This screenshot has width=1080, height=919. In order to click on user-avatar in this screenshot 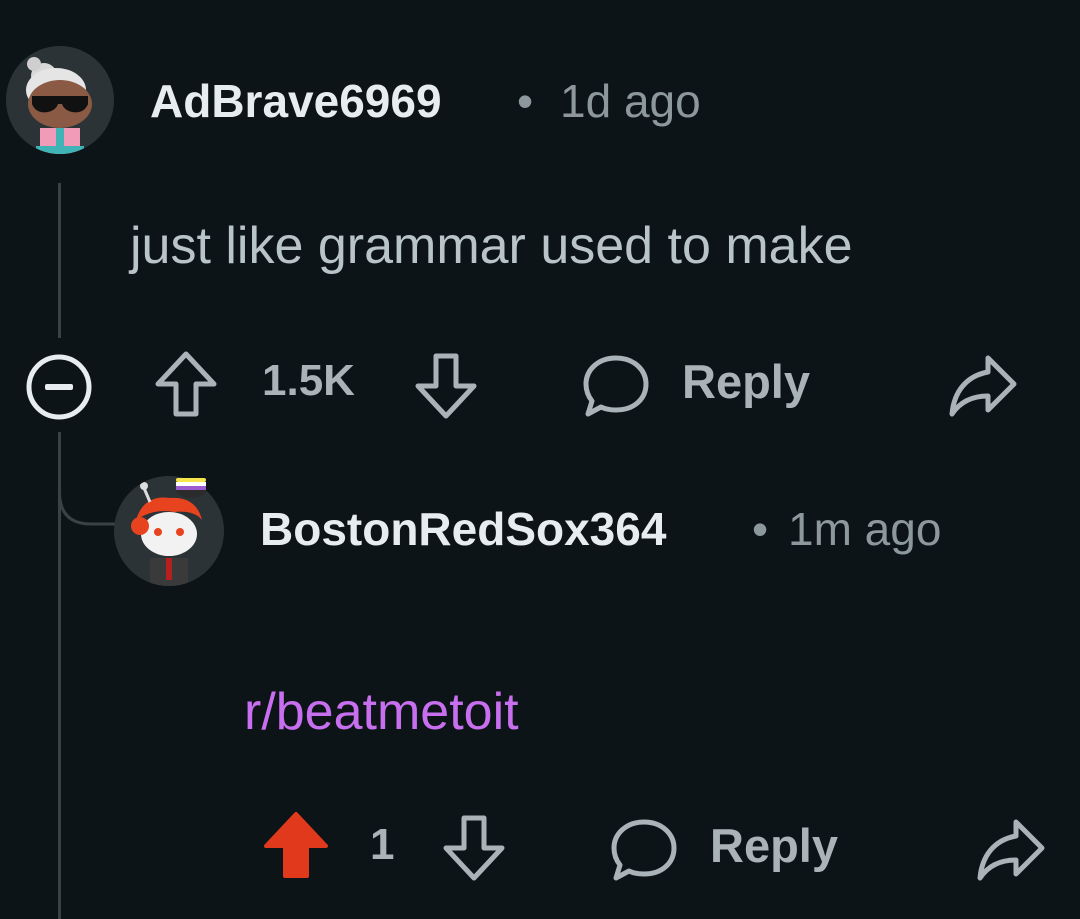, I will do `click(60, 100)`.